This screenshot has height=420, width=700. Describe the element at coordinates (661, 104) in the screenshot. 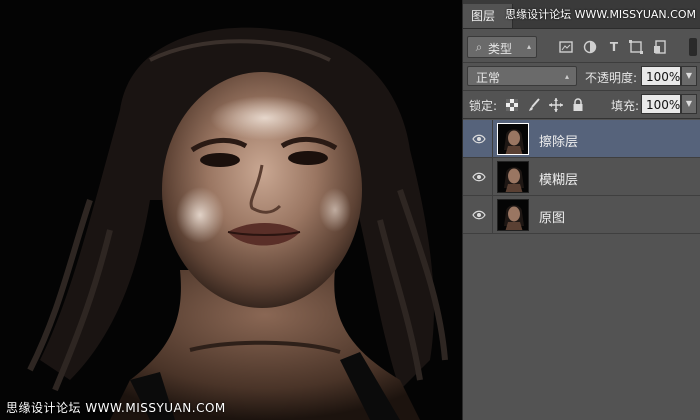

I see `fill-input: 100%` at that location.